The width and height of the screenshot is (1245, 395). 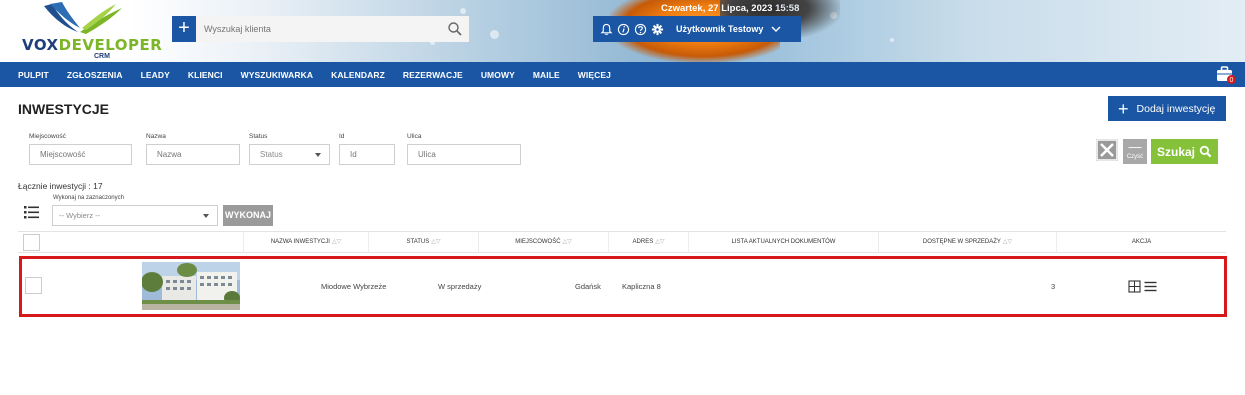 I want to click on filter-status-label: Status, so click(x=258, y=136).